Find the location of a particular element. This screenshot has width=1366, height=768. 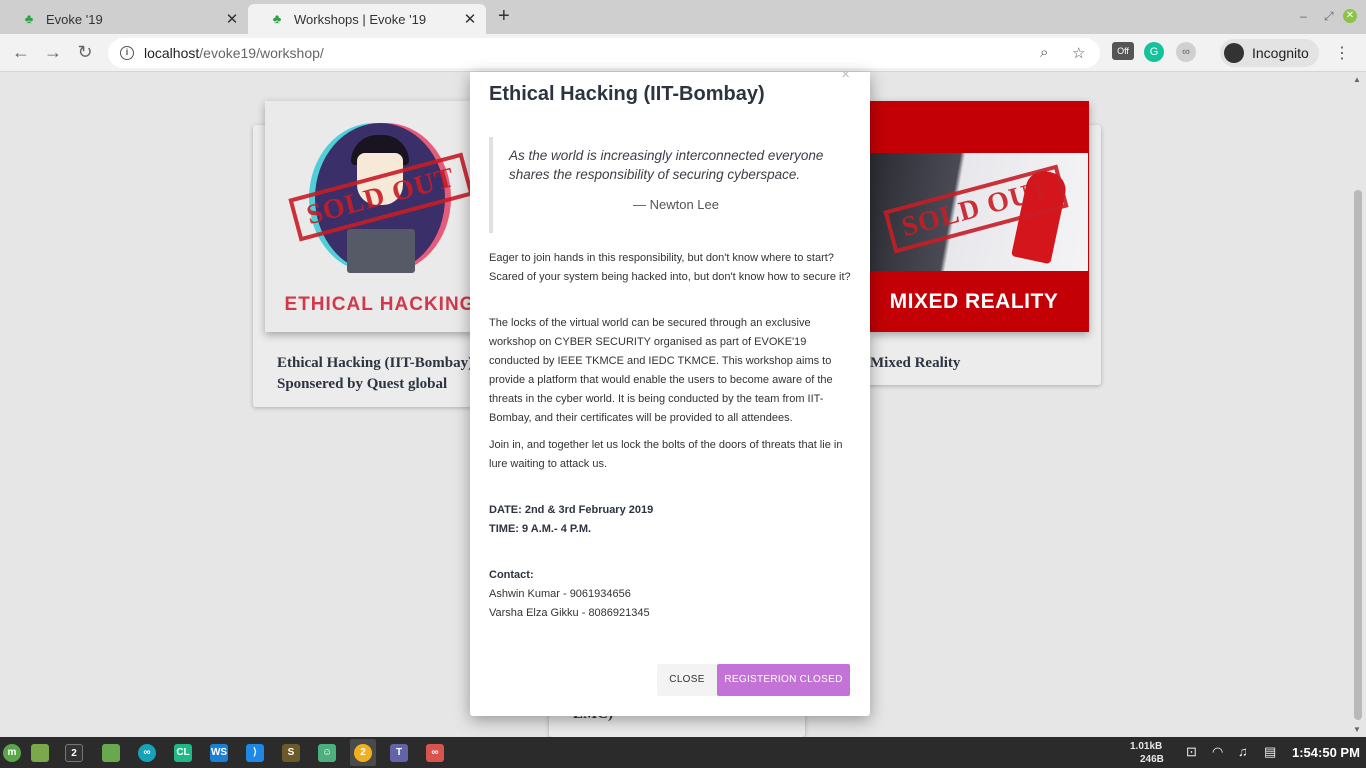

show-desktop-icon is located at coordinates (40, 753).